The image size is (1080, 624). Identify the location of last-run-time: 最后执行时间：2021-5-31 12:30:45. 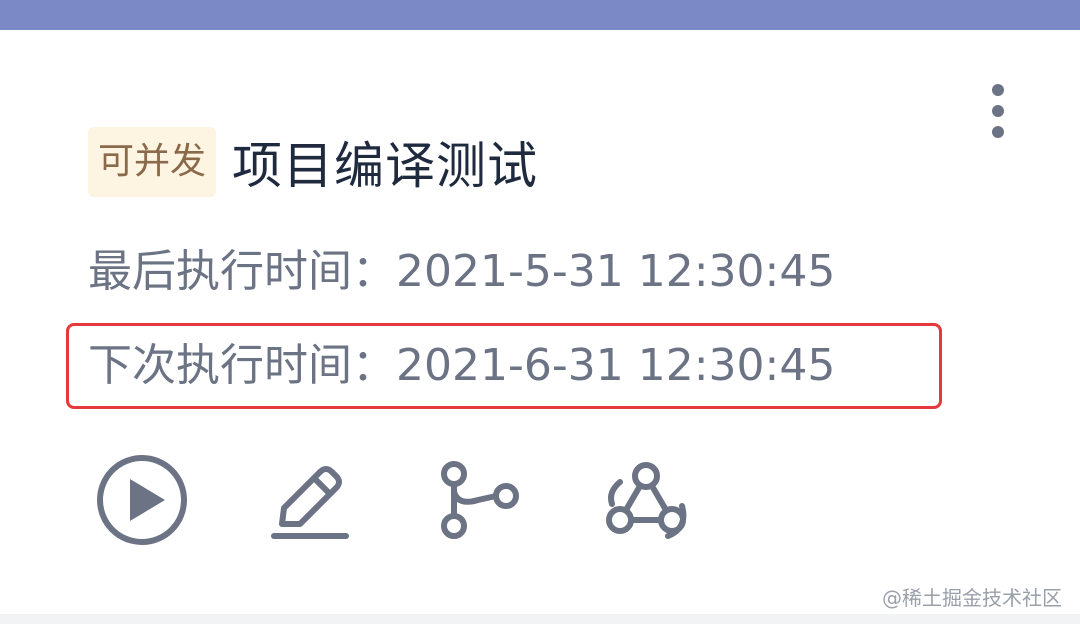
(461, 272).